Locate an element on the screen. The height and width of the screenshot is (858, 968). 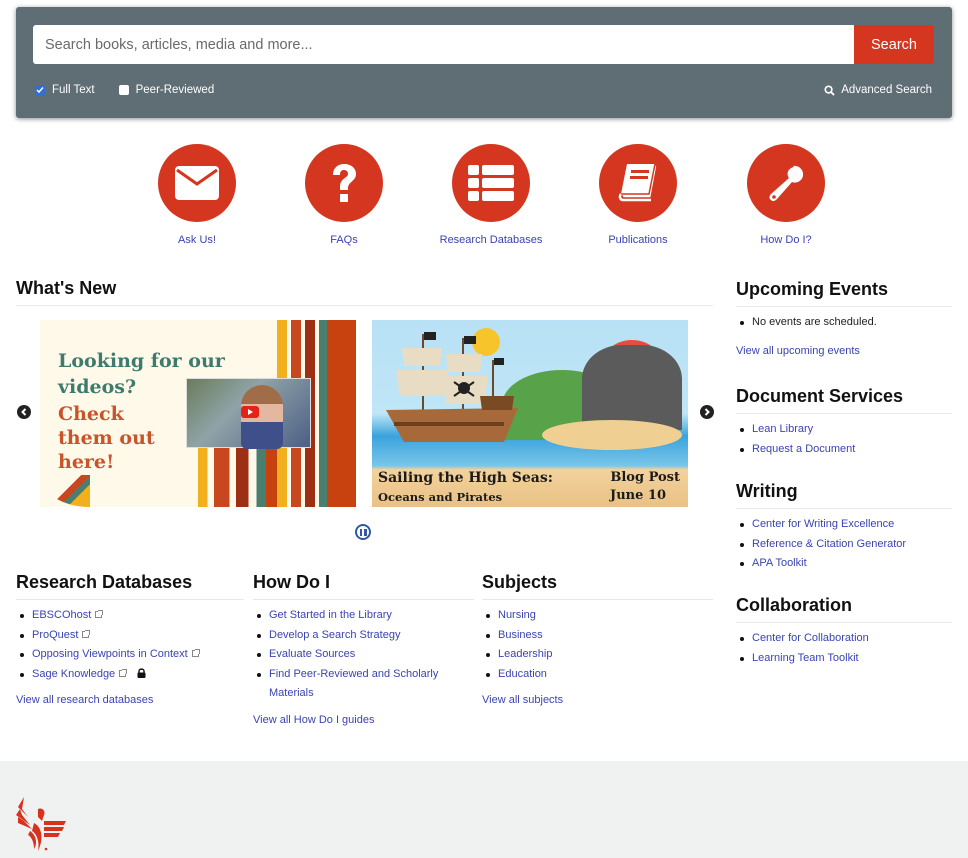
list-item: Learning Team Toolkit is located at coordinates (844, 659).